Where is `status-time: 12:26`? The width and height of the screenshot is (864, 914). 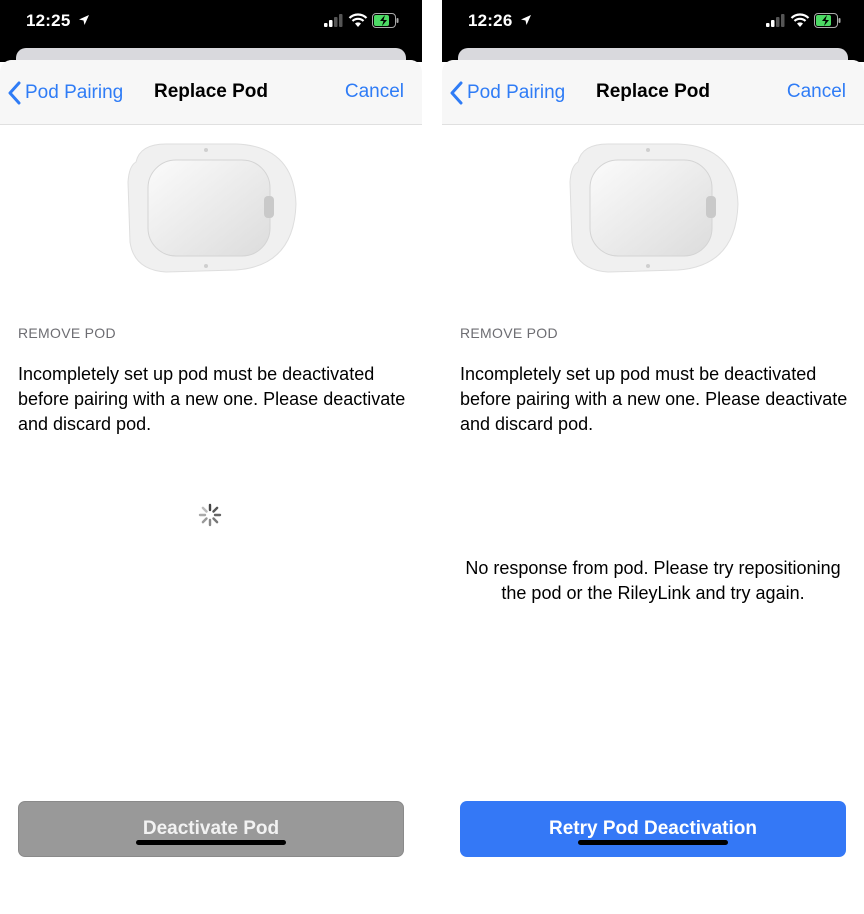
status-time: 12:26 is located at coordinates (490, 20).